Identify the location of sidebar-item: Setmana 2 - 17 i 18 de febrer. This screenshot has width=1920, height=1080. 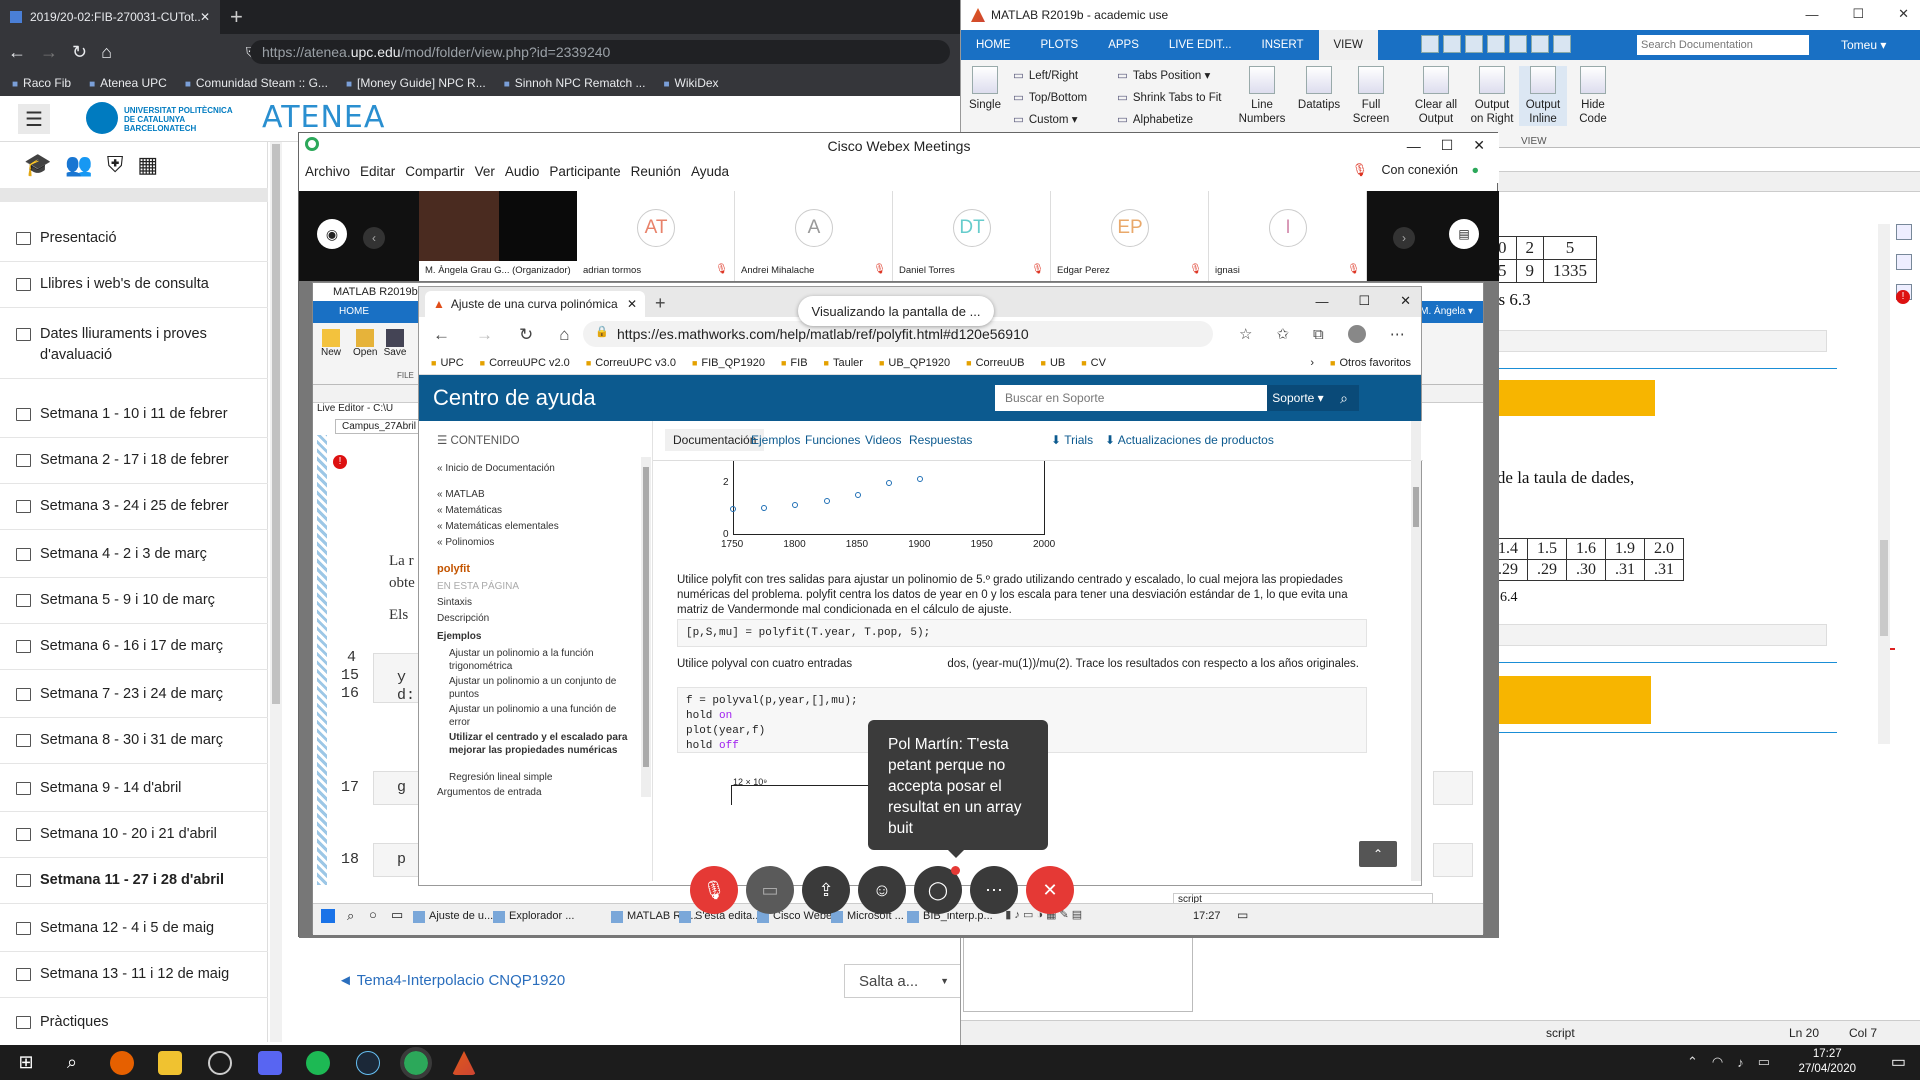
(134, 461).